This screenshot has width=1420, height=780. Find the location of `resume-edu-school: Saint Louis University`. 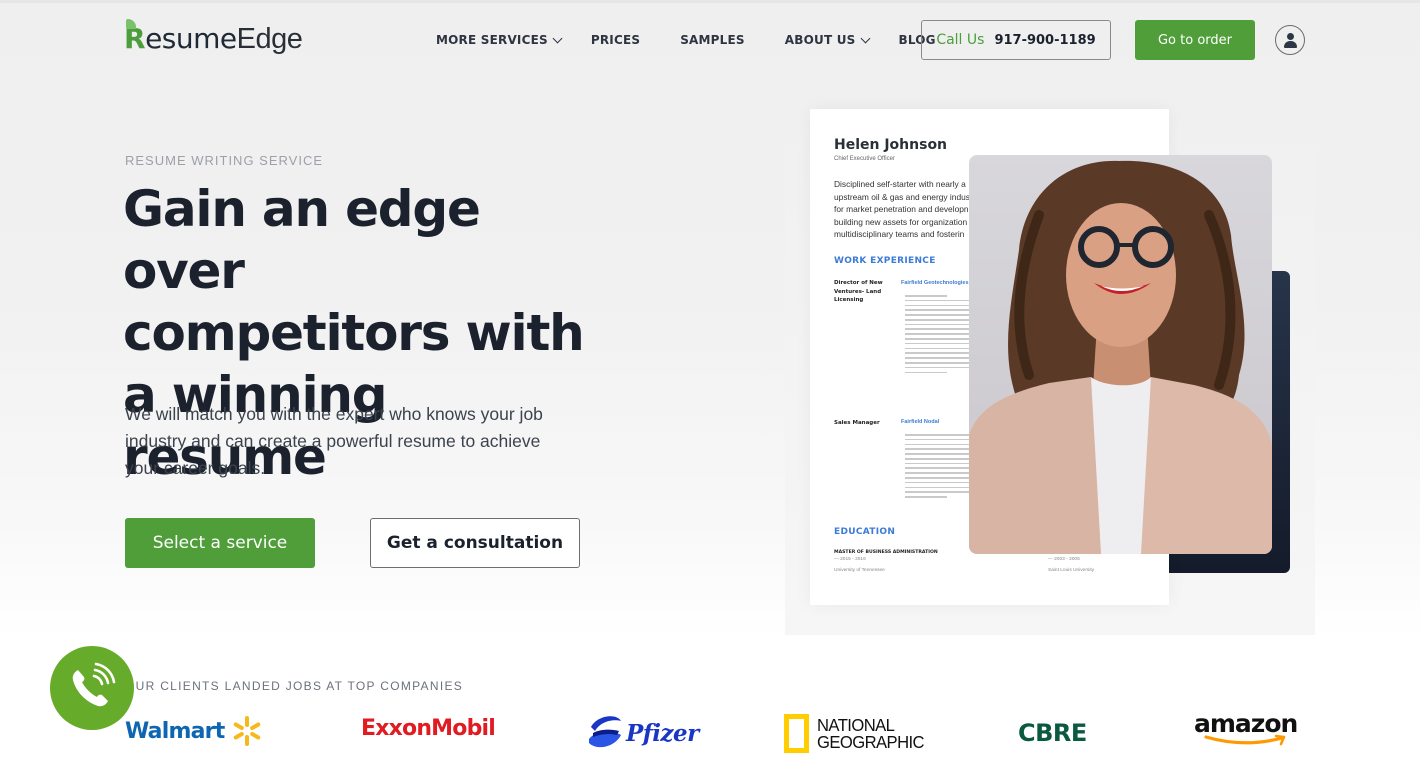

resume-edu-school: Saint Louis University is located at coordinates (1071, 570).